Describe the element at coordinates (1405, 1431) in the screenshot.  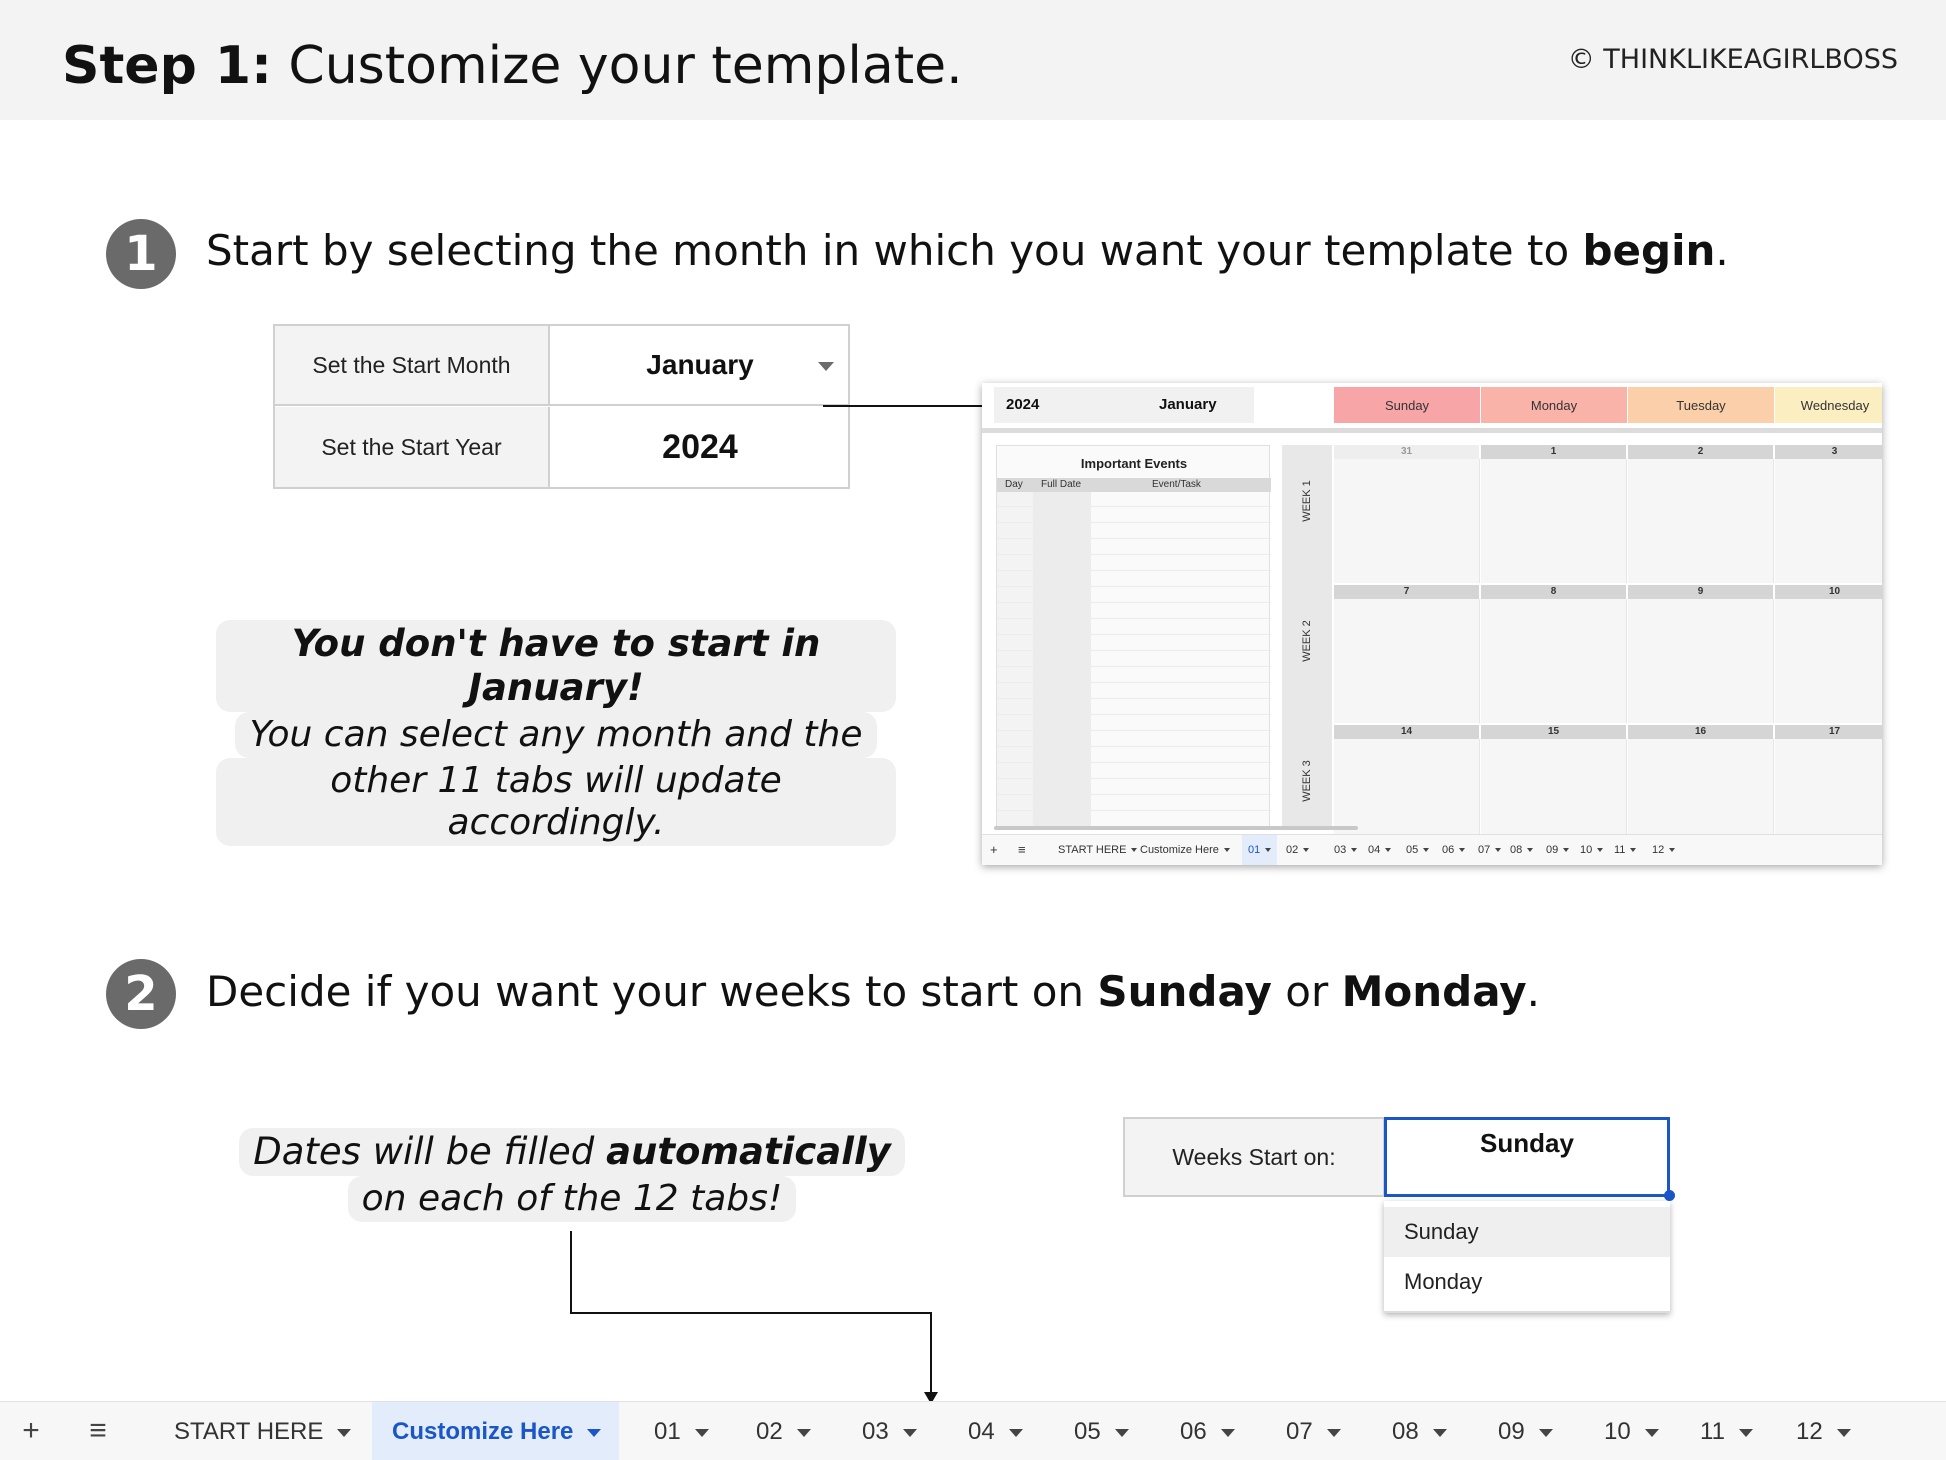
I see `sheet-tab-label: 08` at that location.